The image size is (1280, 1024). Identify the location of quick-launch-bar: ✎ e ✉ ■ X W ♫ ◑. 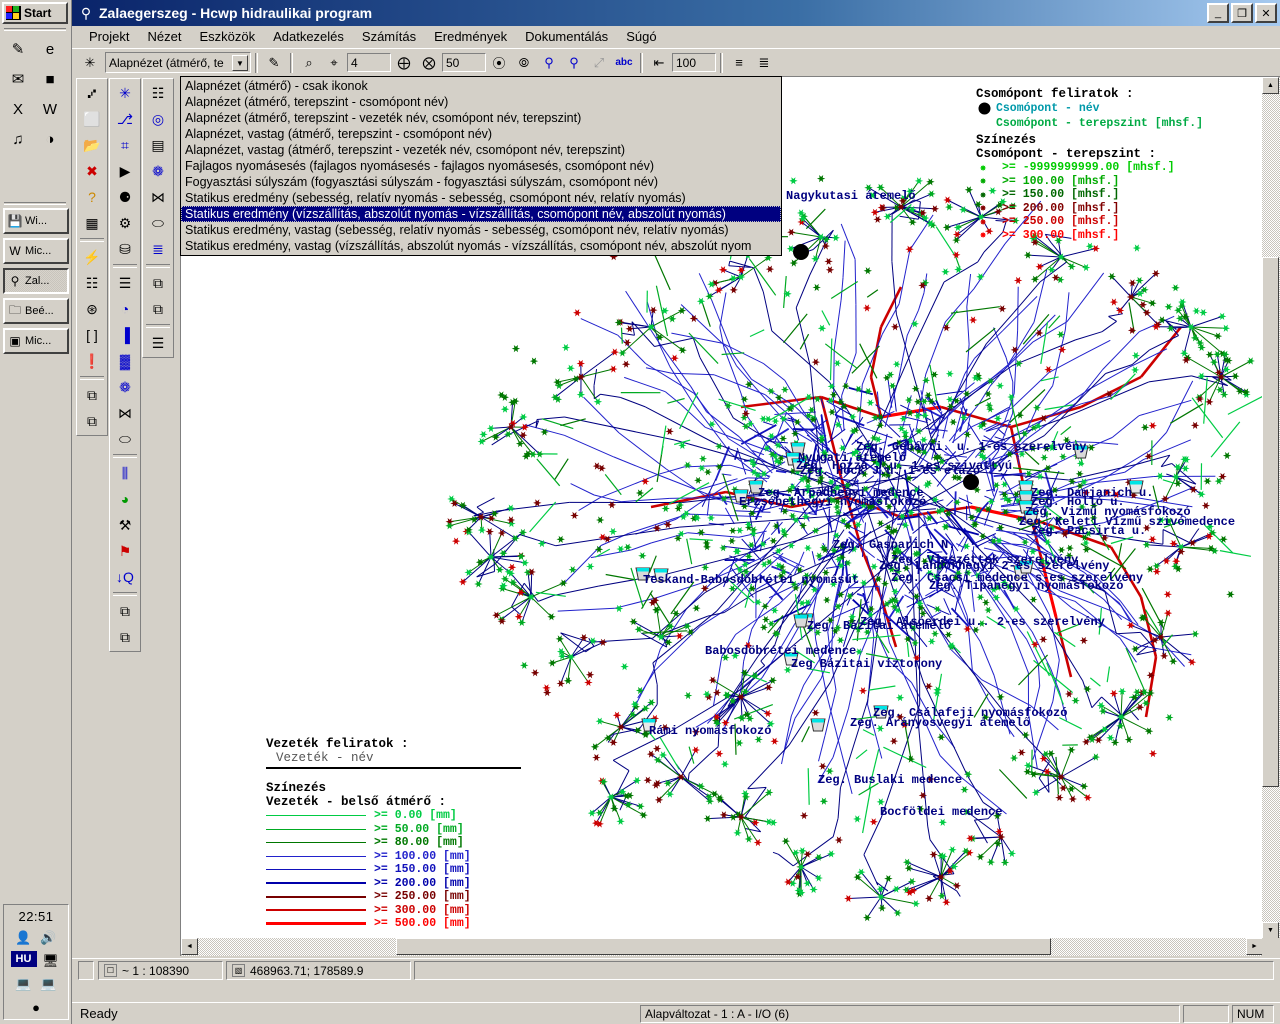
(34, 104).